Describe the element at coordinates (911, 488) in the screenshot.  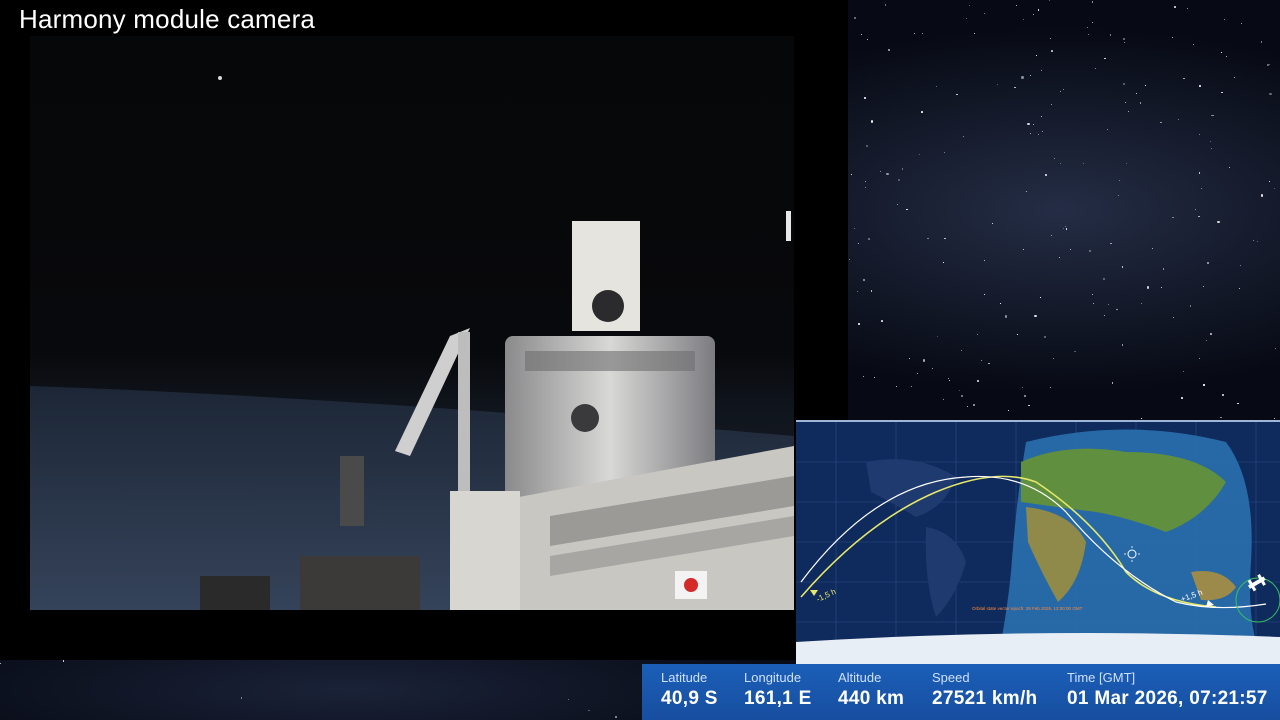
I see `north-america` at that location.